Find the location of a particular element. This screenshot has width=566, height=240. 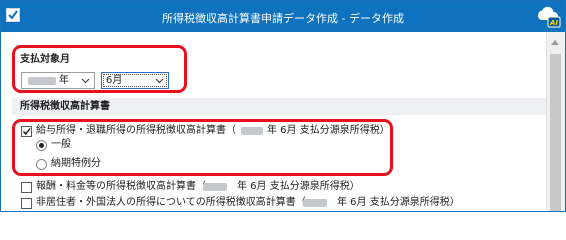

cloud-ai-icon: AI is located at coordinates (548, 16).